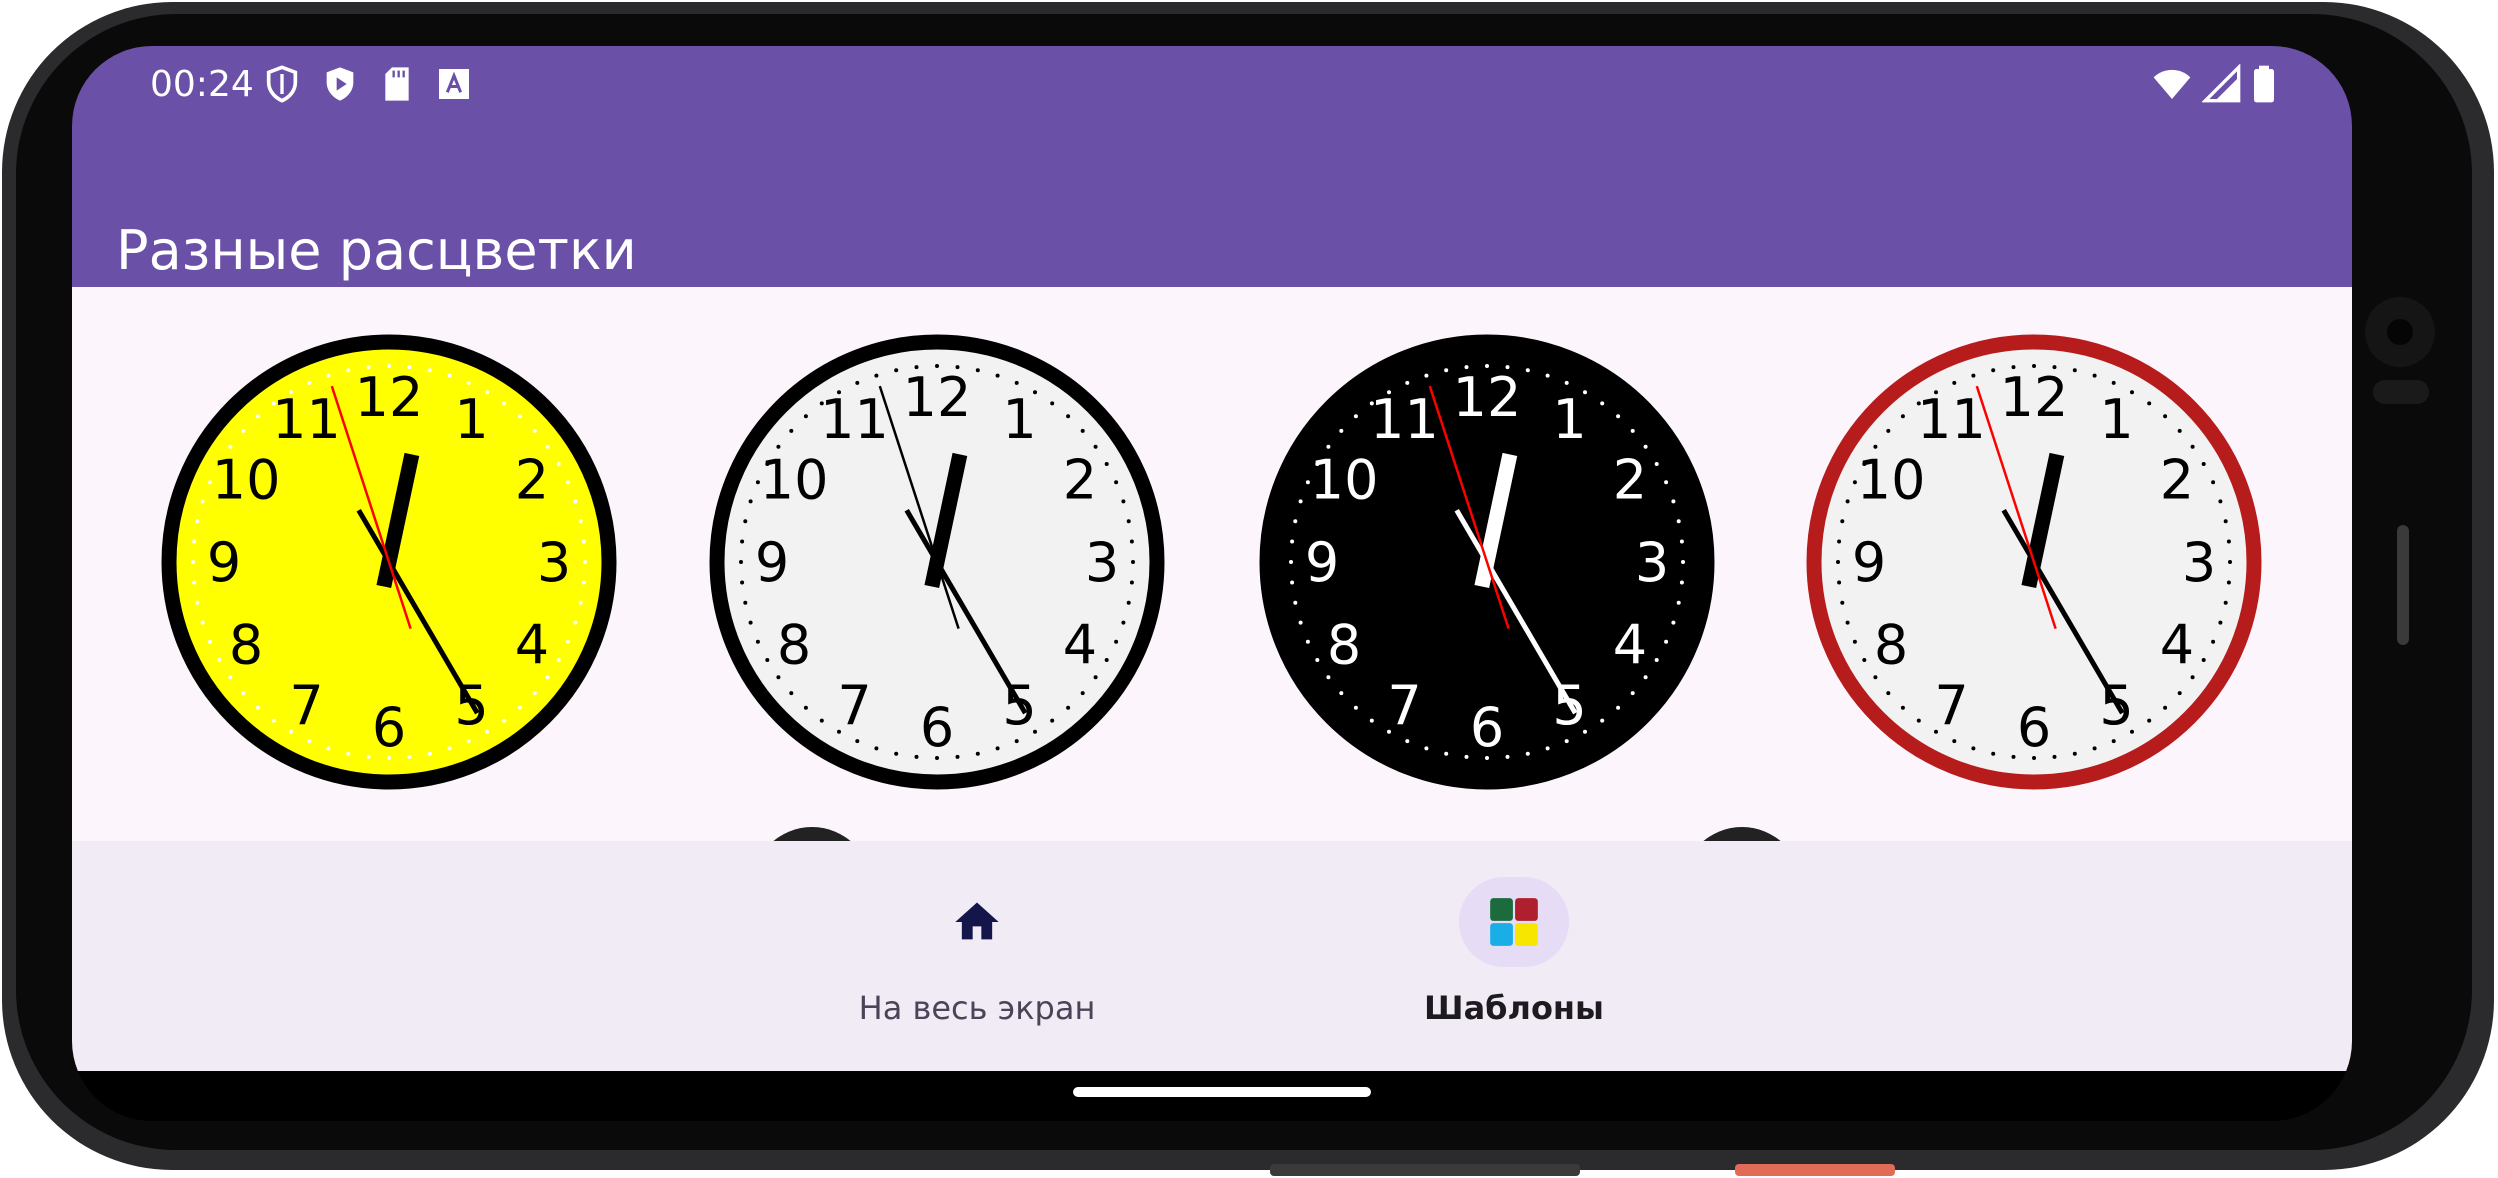  I want to click on nav-item-fullscreen: На весь экран, so click(977, 962).